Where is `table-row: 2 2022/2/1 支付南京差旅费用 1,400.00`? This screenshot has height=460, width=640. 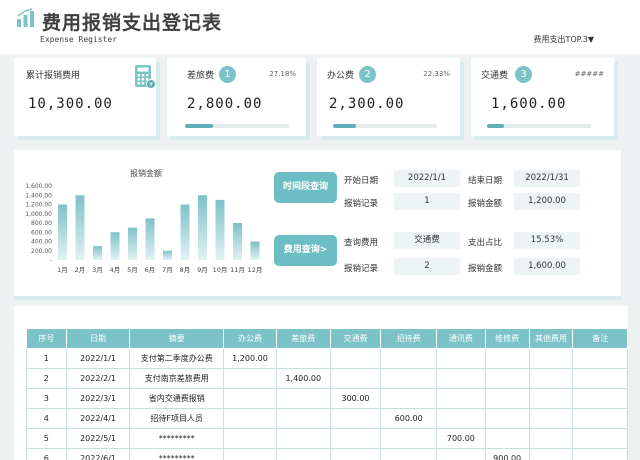 table-row: 2 2022/2/1 支付南京差旅费用 1,400.00 is located at coordinates (327, 378).